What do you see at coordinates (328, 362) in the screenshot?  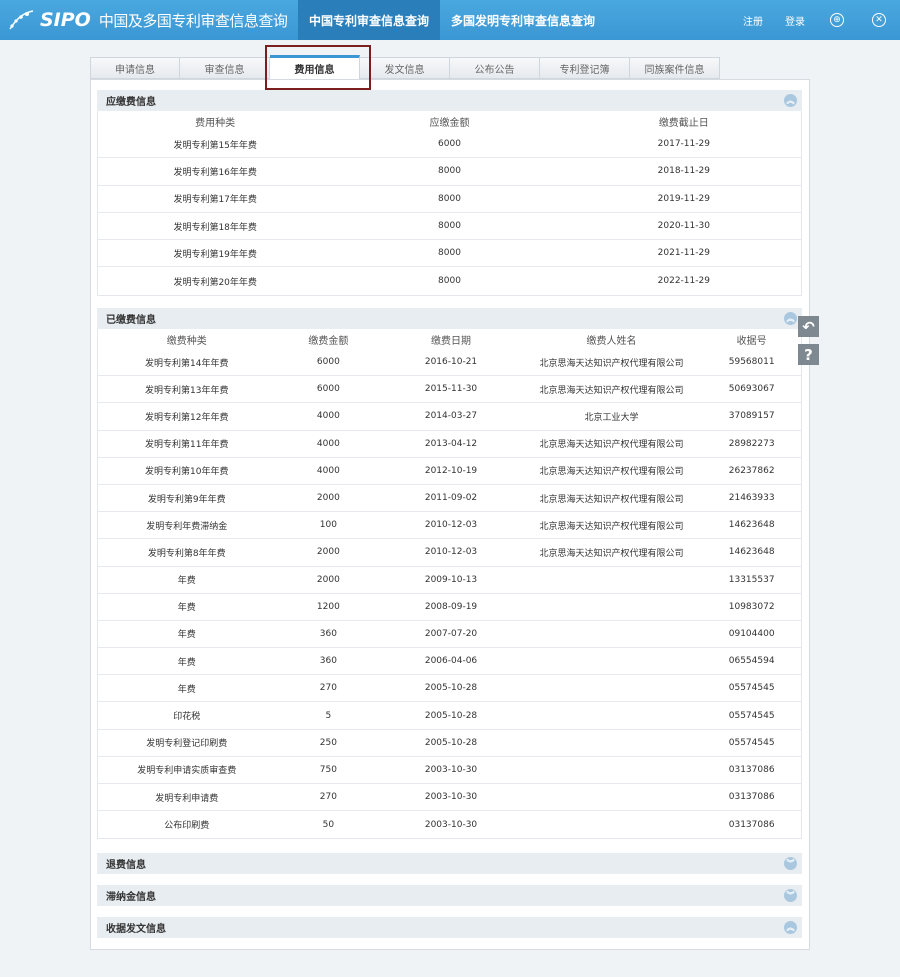 I see `table-cell: 6000` at bounding box center [328, 362].